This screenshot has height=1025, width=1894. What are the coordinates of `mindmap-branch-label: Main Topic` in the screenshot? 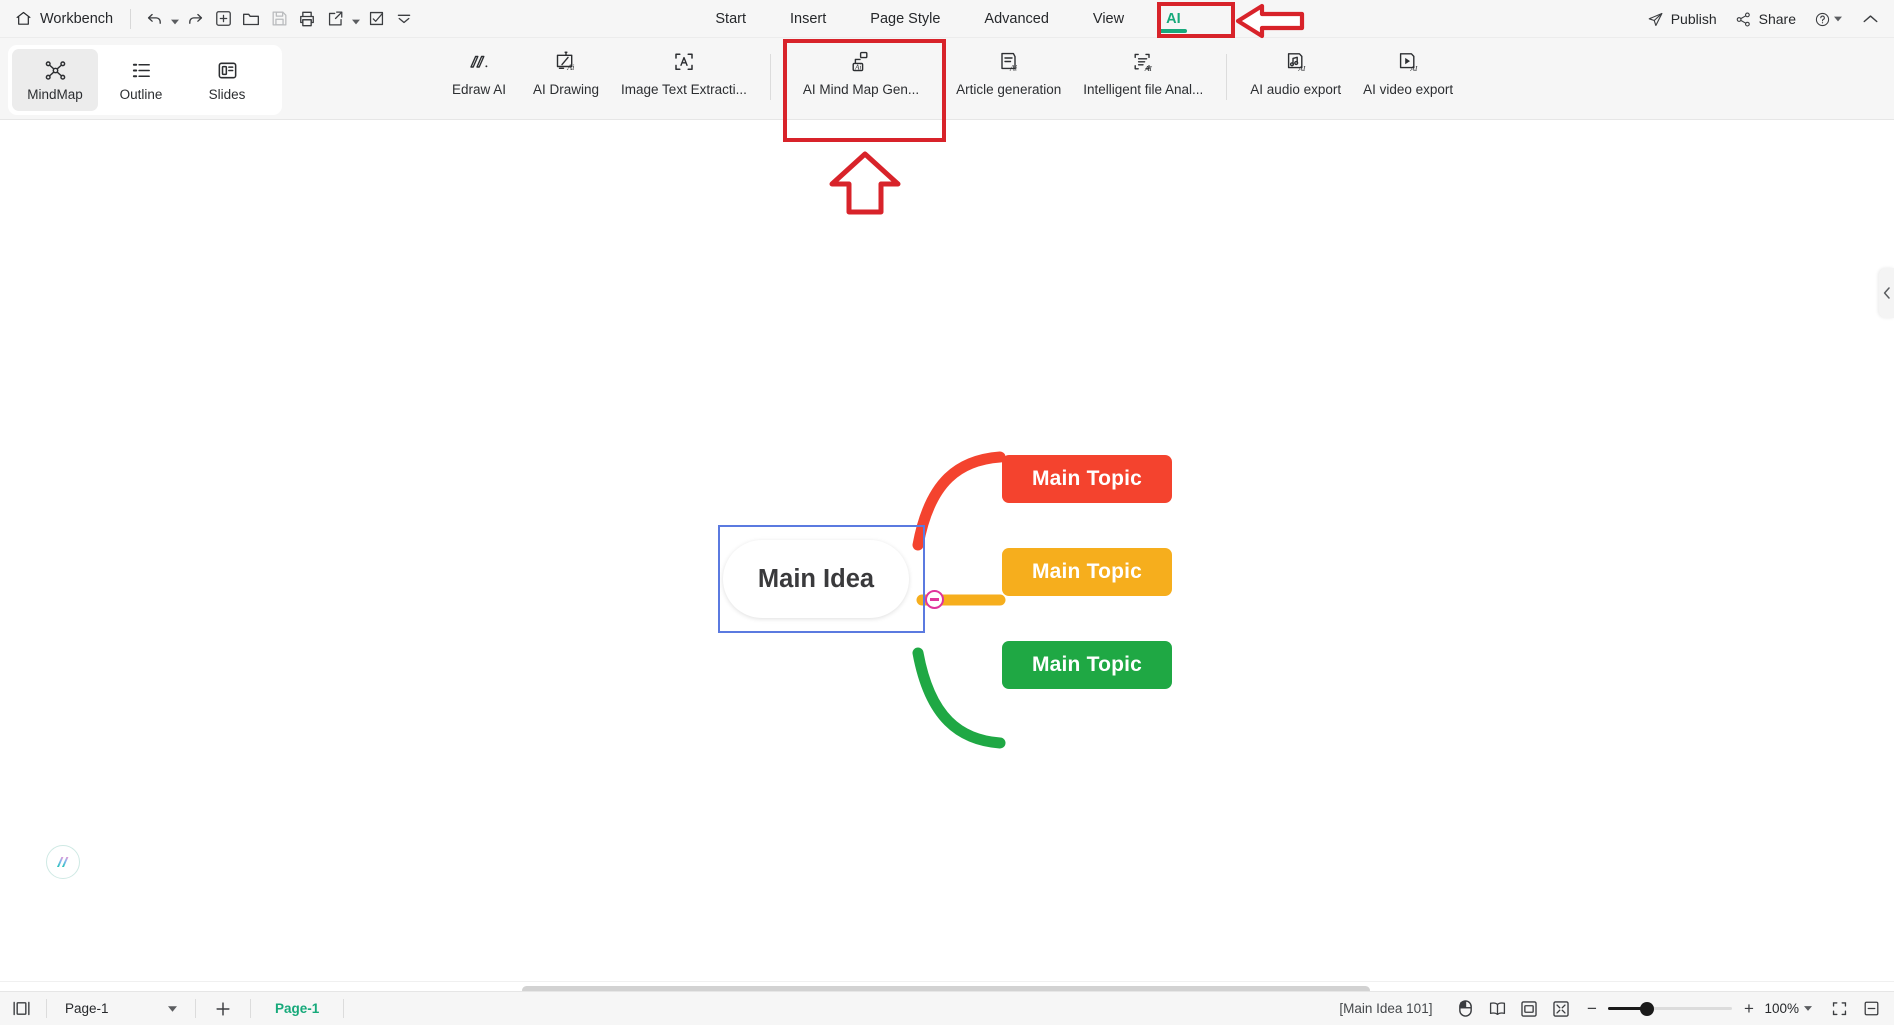 It's located at (1087, 664).